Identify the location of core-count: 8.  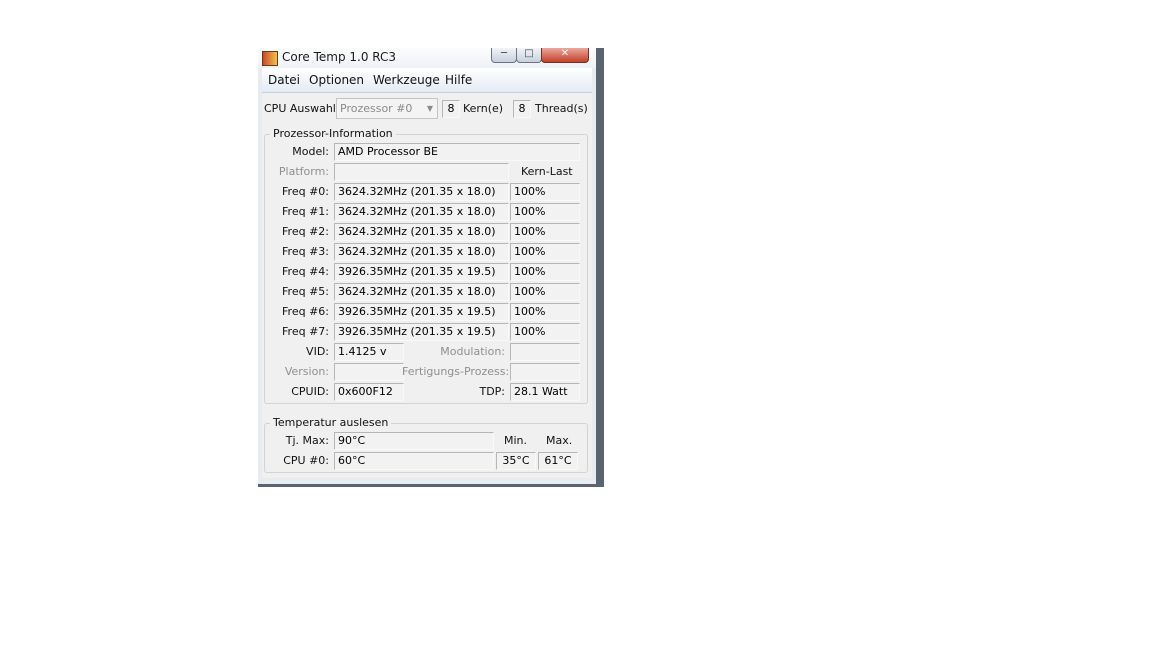
(451, 109).